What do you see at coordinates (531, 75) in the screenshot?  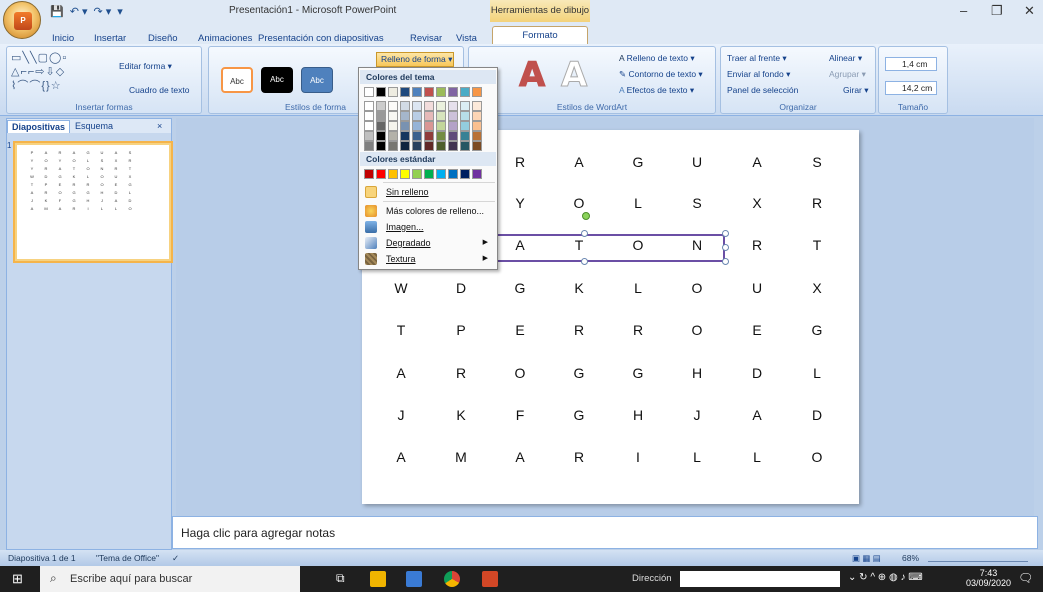 I see `wordart-style-red: A` at bounding box center [531, 75].